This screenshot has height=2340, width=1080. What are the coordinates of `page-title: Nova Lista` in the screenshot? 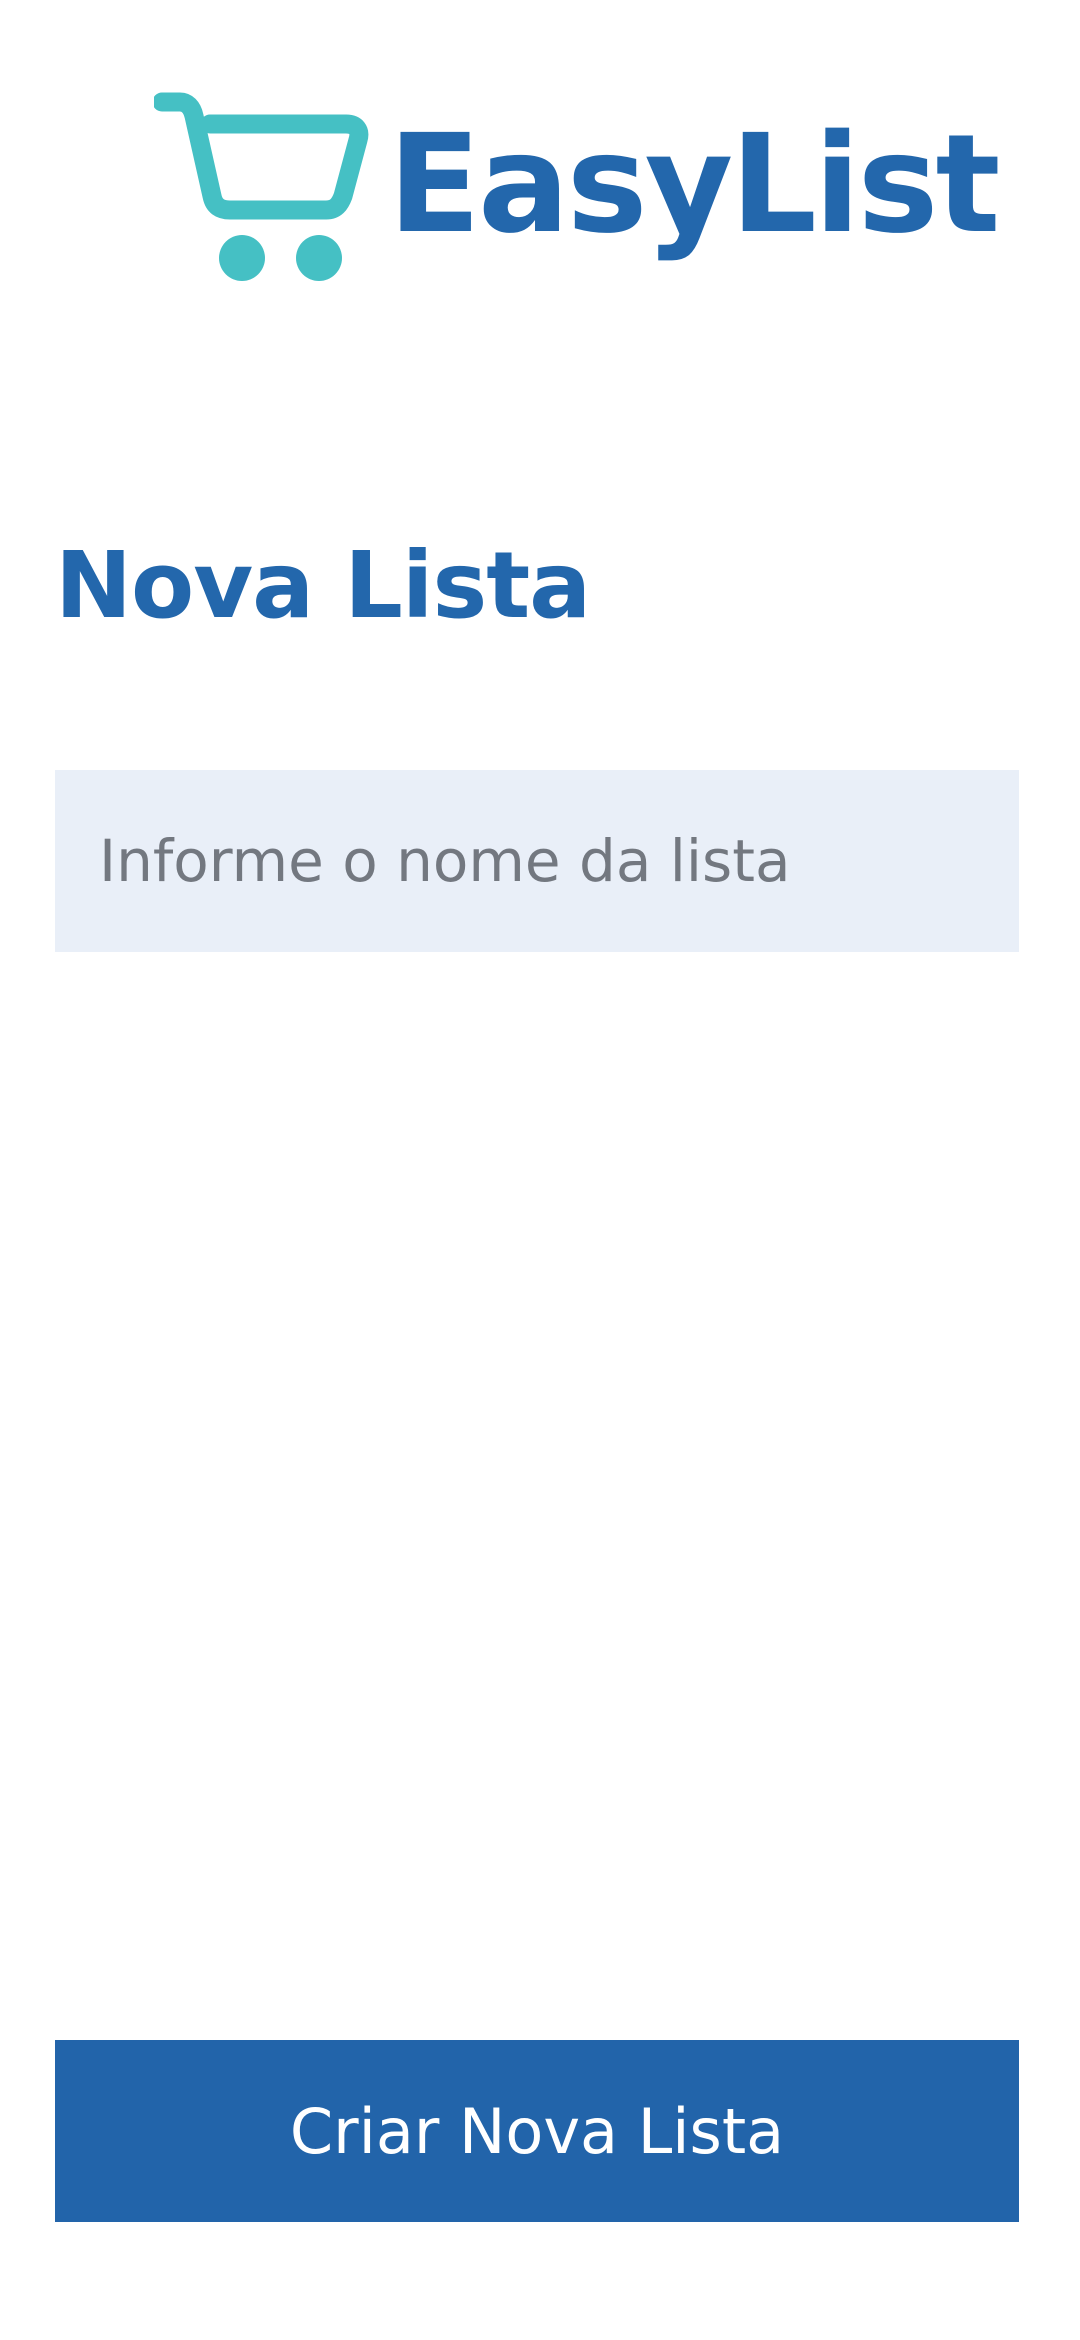 It's located at (323, 585).